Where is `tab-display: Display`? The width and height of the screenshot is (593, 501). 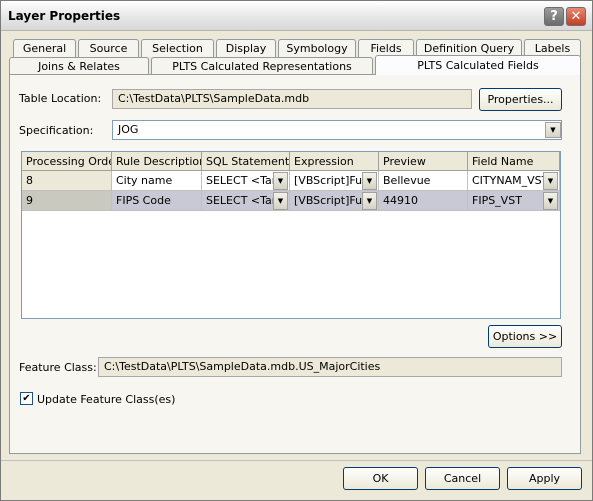 tab-display: Display is located at coordinates (246, 48).